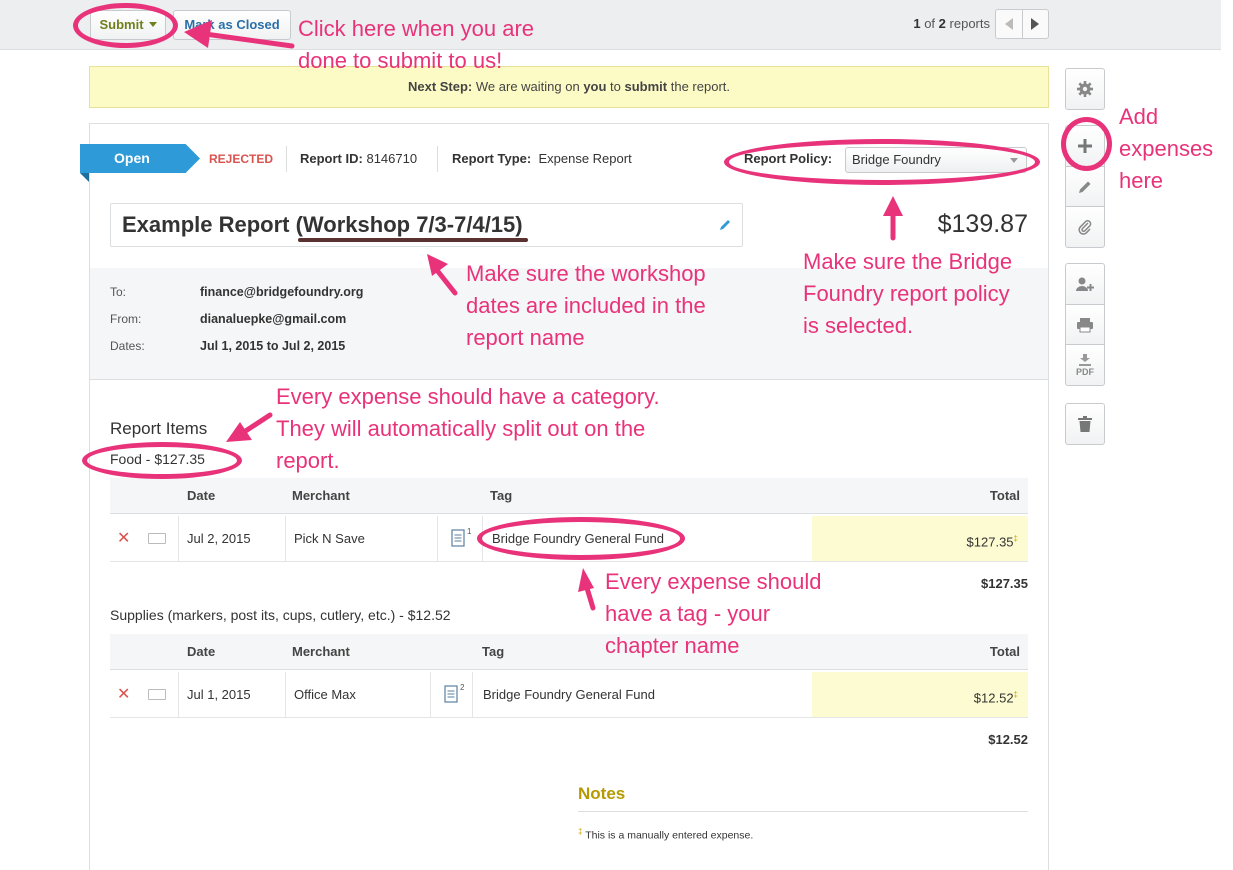 Image resolution: width=1233 pixels, height=870 pixels. What do you see at coordinates (232, 25) in the screenshot?
I see `mark-as-closed-button: Mark as Closed` at bounding box center [232, 25].